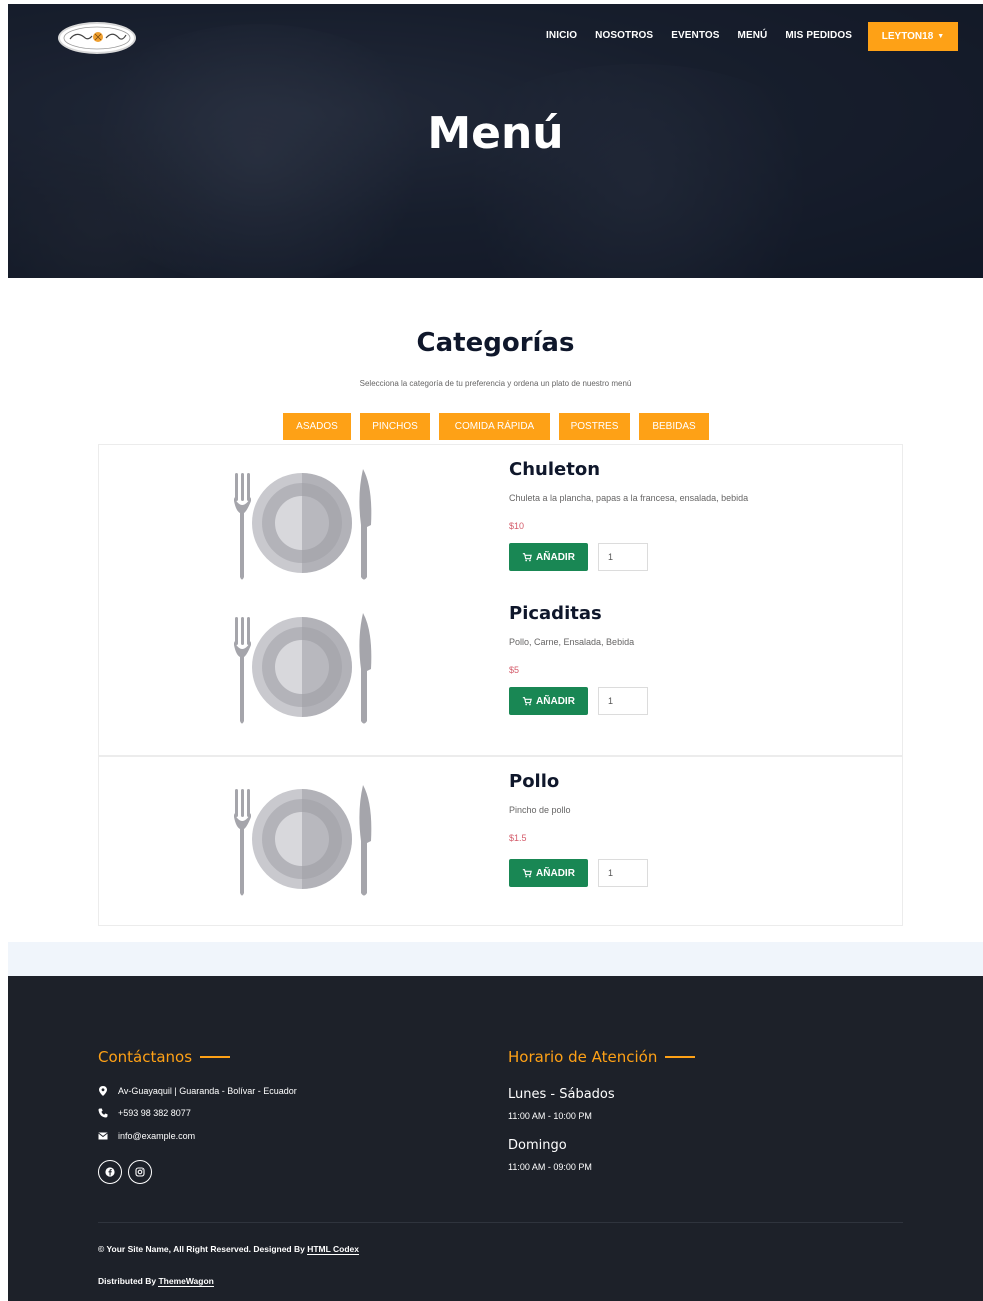  Describe the element at coordinates (128, 1281) in the screenshot. I see `distributed-text: Distributed By` at that location.